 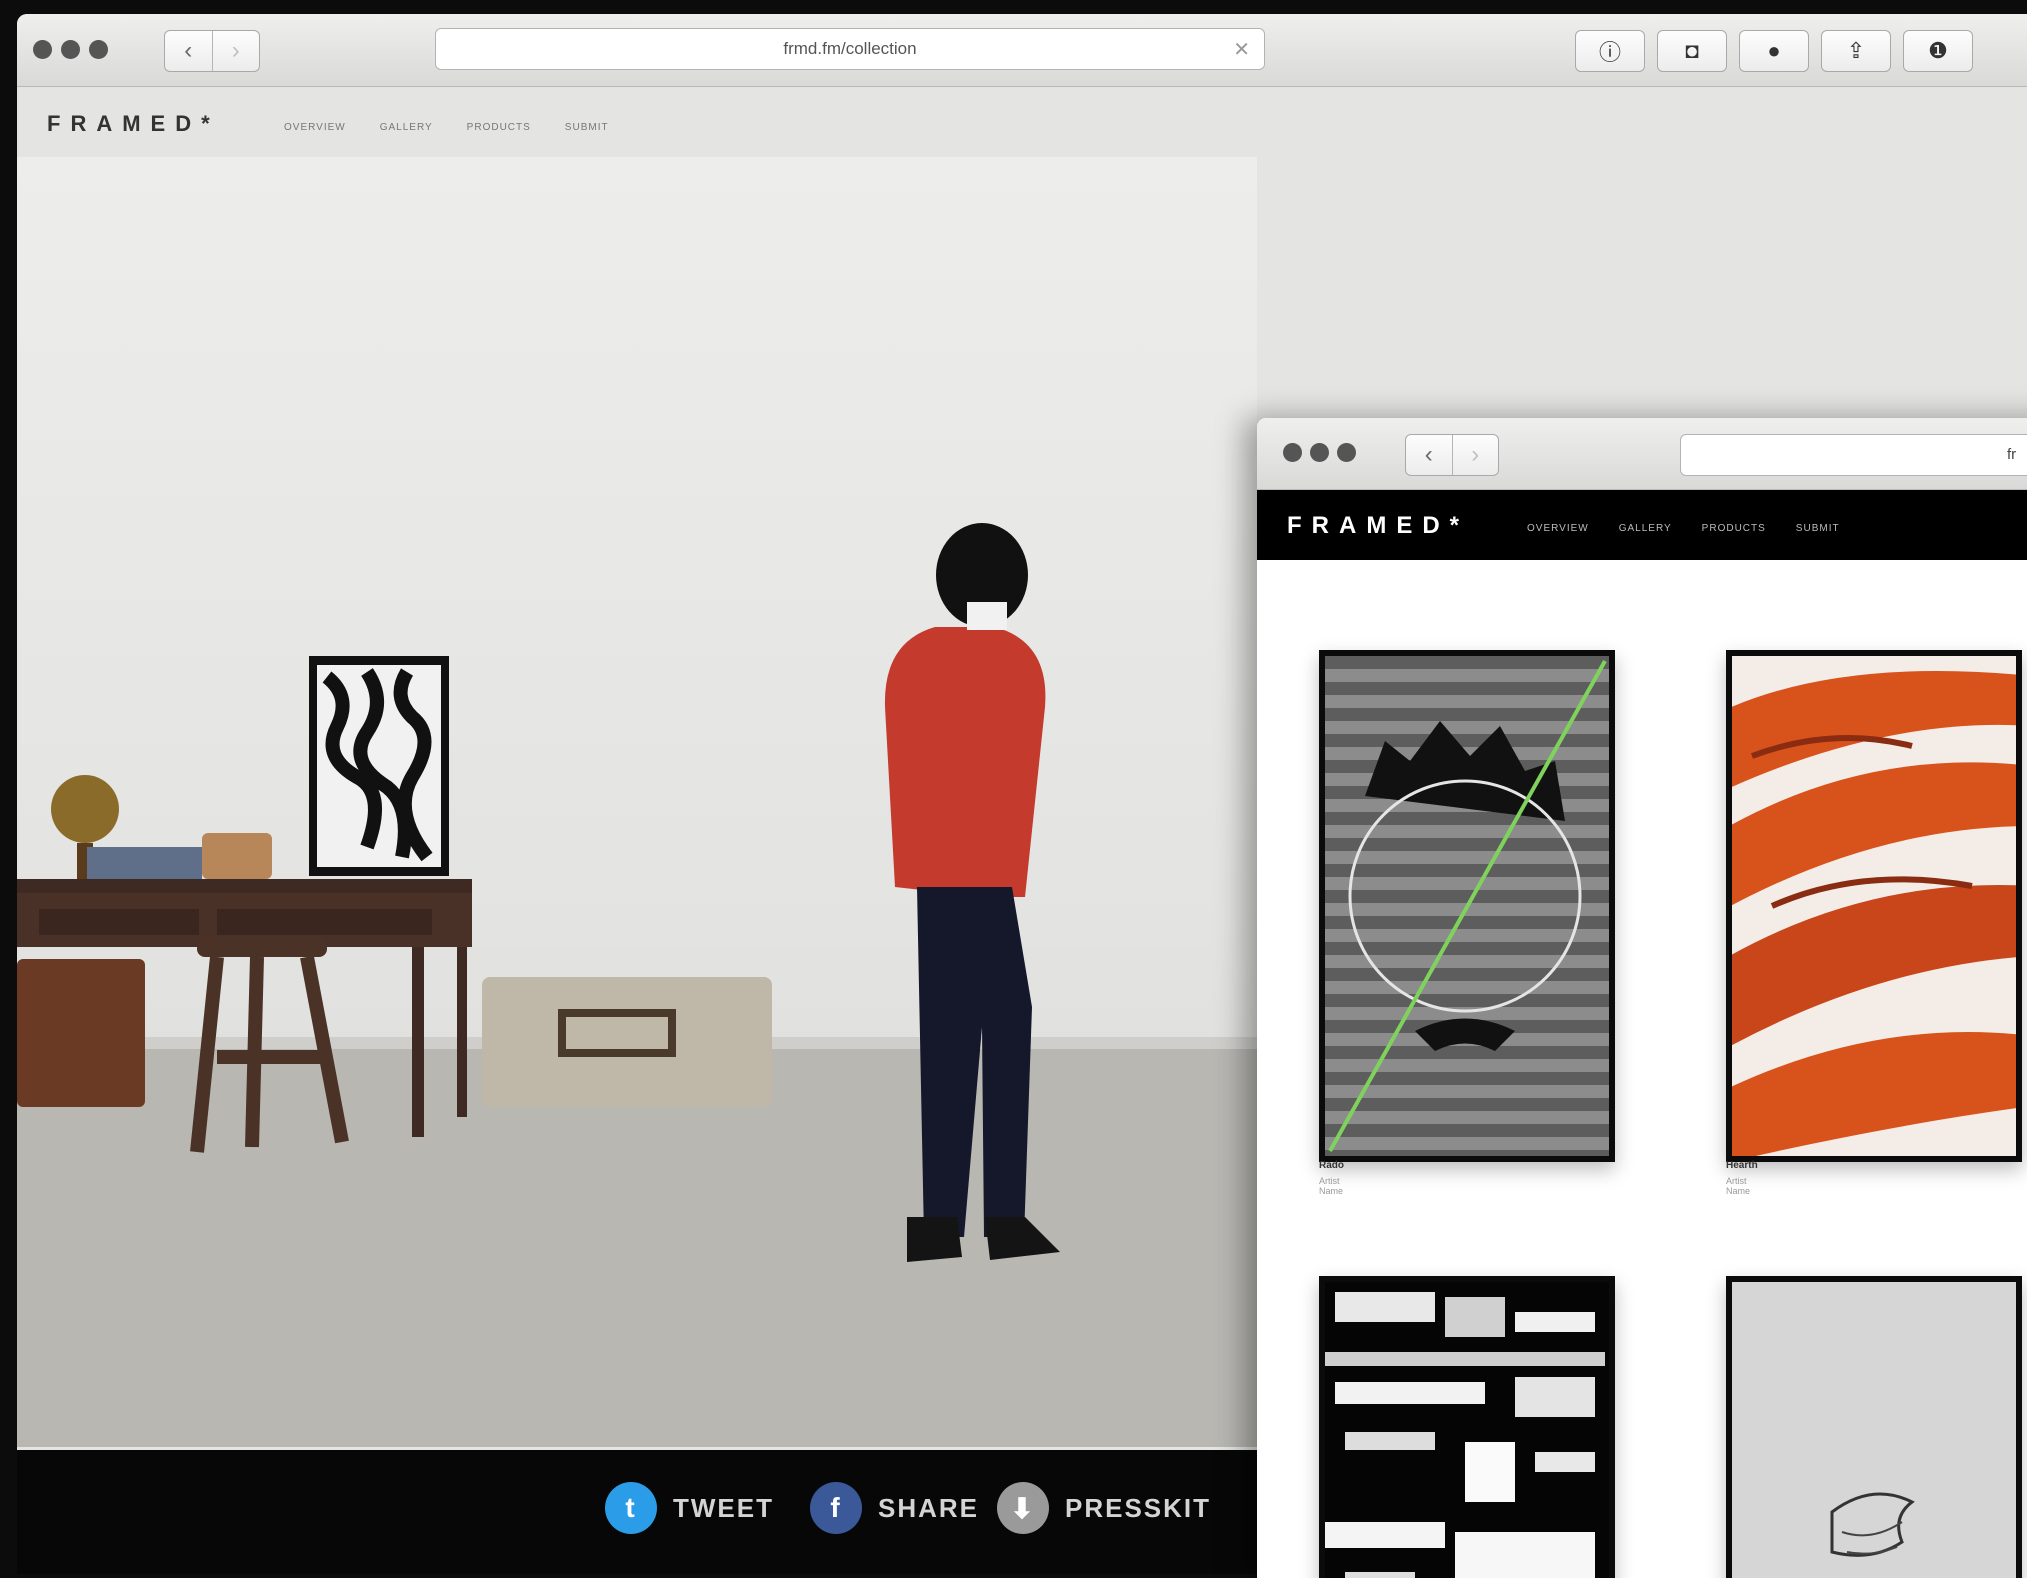 I want to click on browser-toolbar: ‹ › frmd.fm/collection ✕ ⓘ ◘ ● ⇪ ❶, so click(x=1022, y=50).